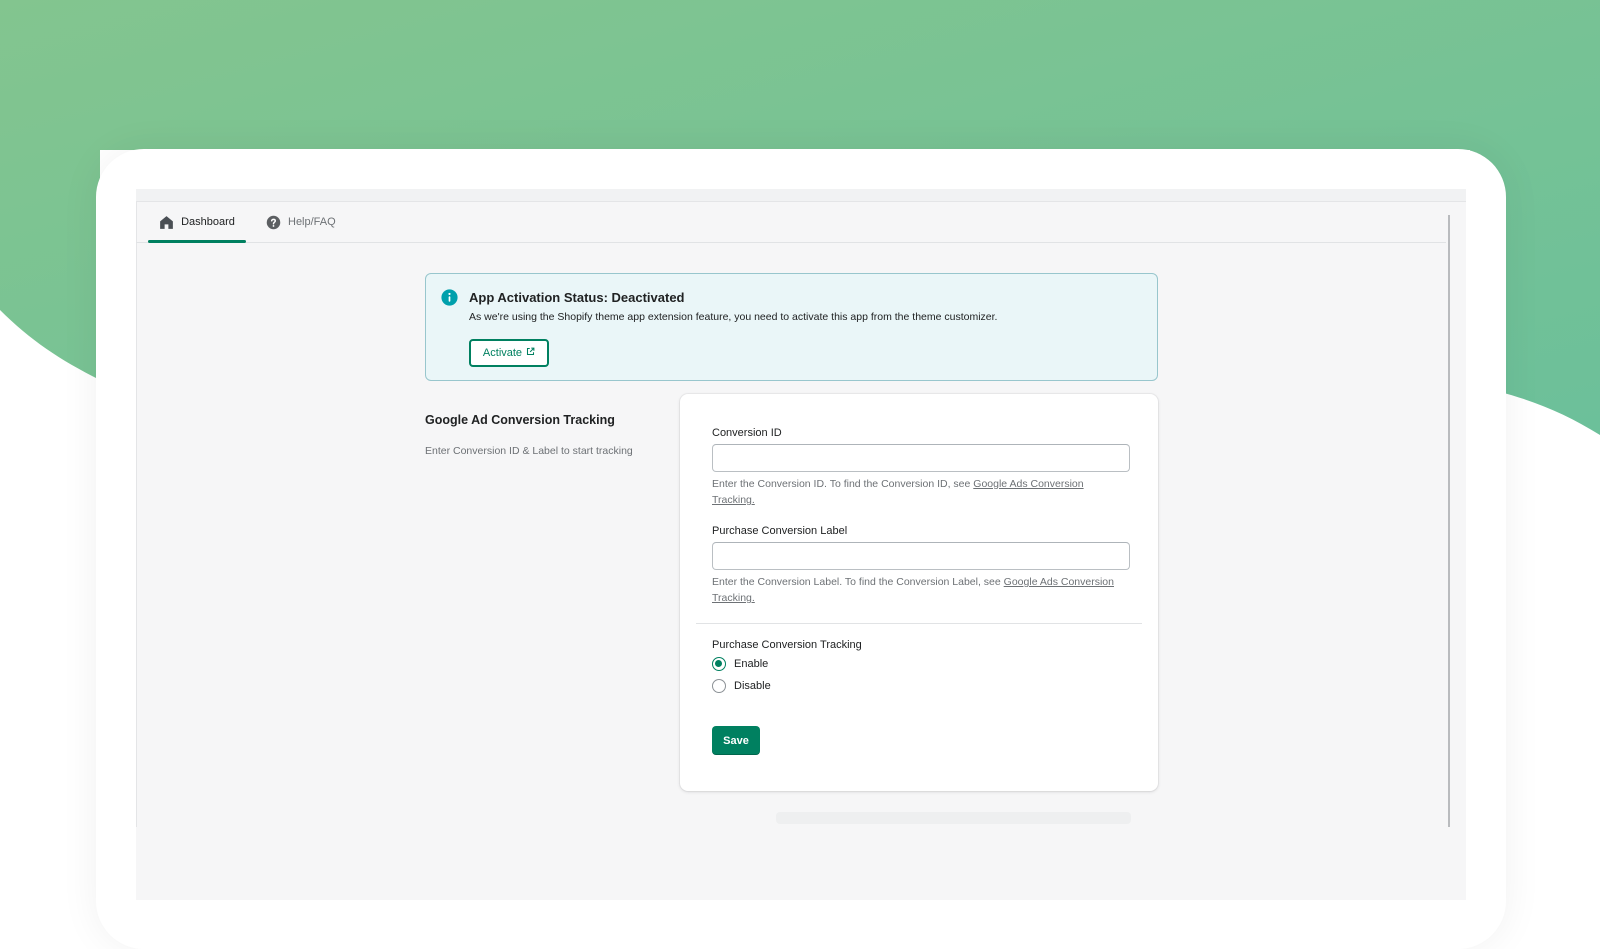 This screenshot has height=949, width=1600. What do you see at coordinates (953, 818) in the screenshot?
I see `faded-footer-bar` at bounding box center [953, 818].